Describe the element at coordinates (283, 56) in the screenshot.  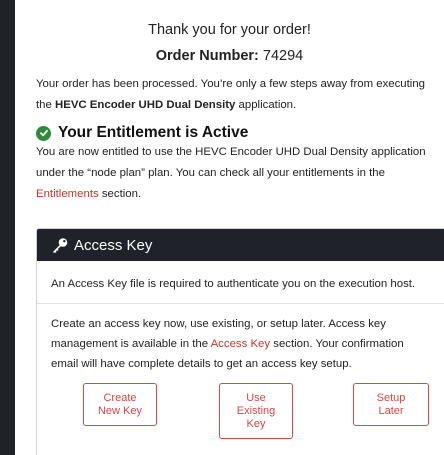
I see `order-number-value: 74294` at that location.